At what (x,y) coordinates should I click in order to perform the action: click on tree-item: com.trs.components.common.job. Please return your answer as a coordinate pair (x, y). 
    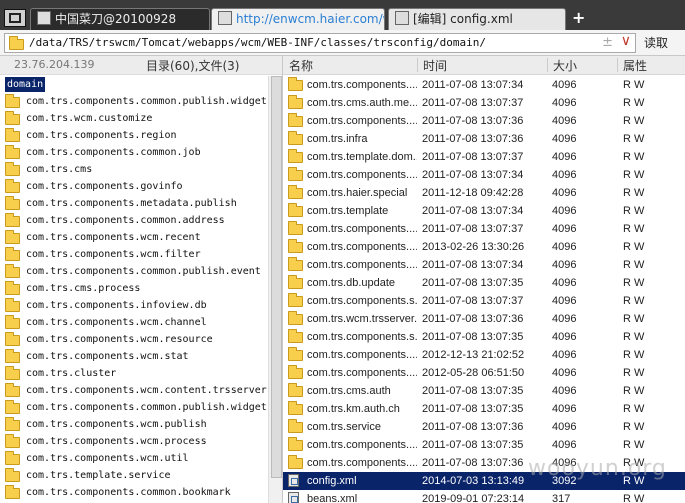
    Looking at the image, I should click on (135, 152).